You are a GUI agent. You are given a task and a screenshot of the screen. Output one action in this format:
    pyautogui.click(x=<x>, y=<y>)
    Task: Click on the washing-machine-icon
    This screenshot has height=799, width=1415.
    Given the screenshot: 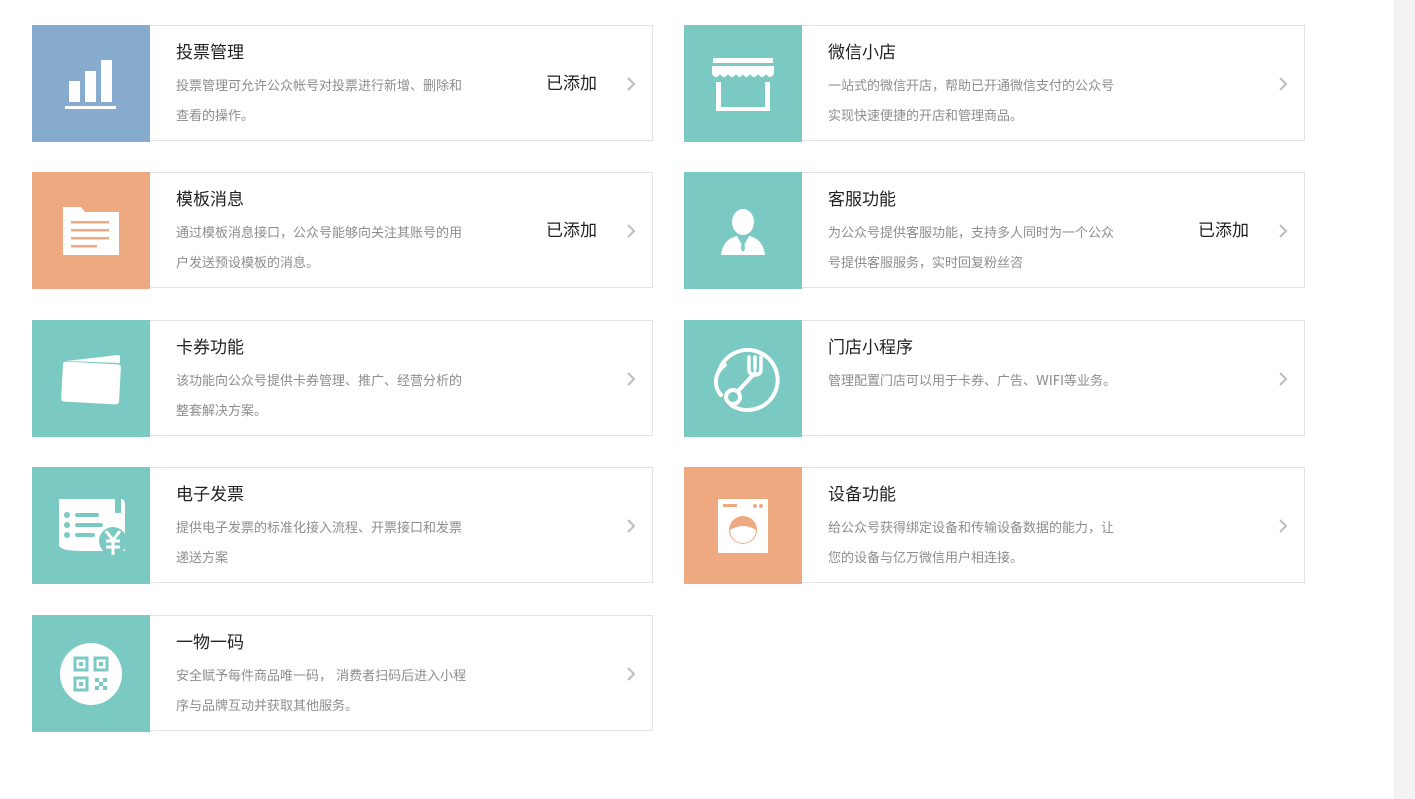 What is the action you would take?
    pyautogui.click(x=743, y=525)
    